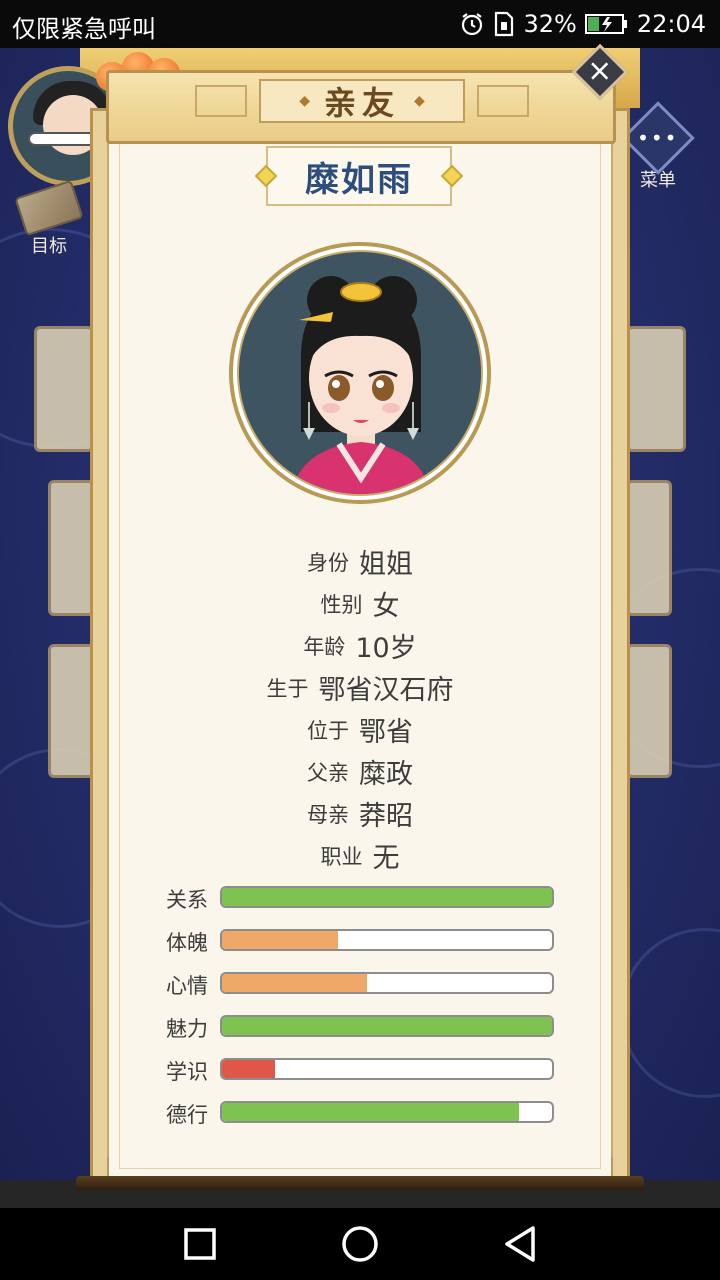 This screenshot has width=720, height=1280. What do you see at coordinates (472, 24) in the screenshot?
I see `alarm-icon` at bounding box center [472, 24].